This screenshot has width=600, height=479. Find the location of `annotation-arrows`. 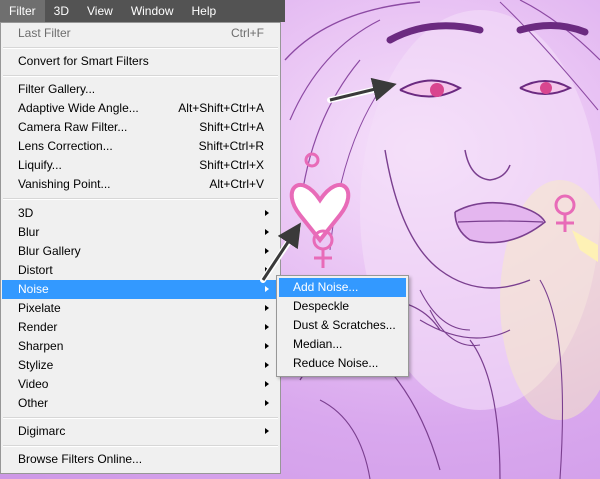

annotation-arrows is located at coordinates (328, 180).